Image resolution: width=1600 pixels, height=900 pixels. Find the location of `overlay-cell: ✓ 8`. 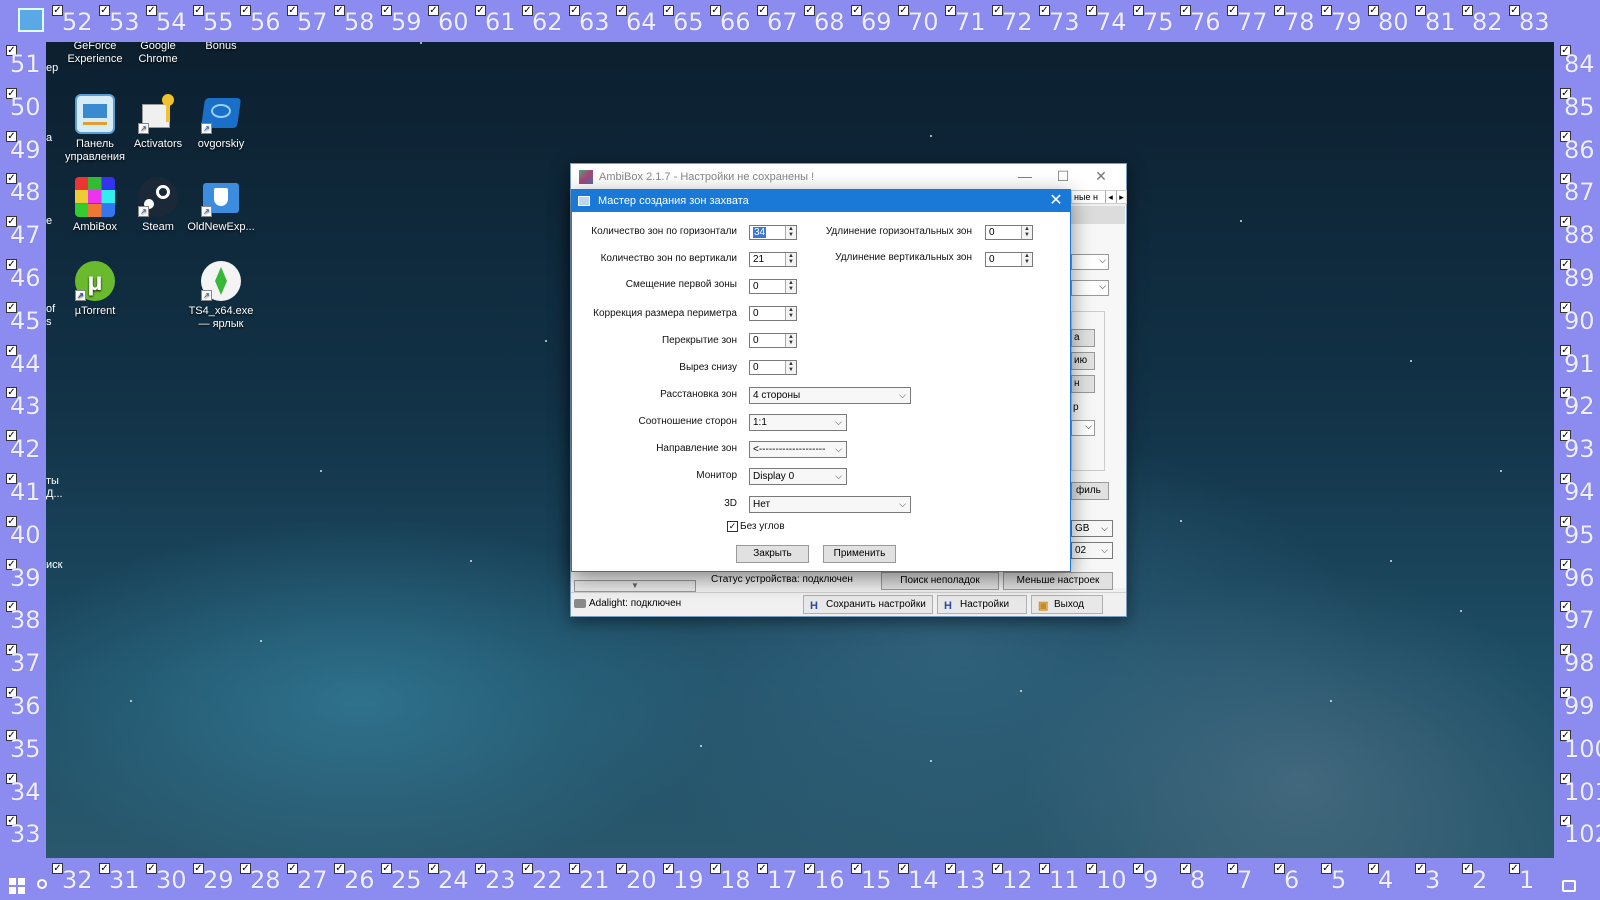

overlay-cell: ✓ 8 is located at coordinates (1199, 879).